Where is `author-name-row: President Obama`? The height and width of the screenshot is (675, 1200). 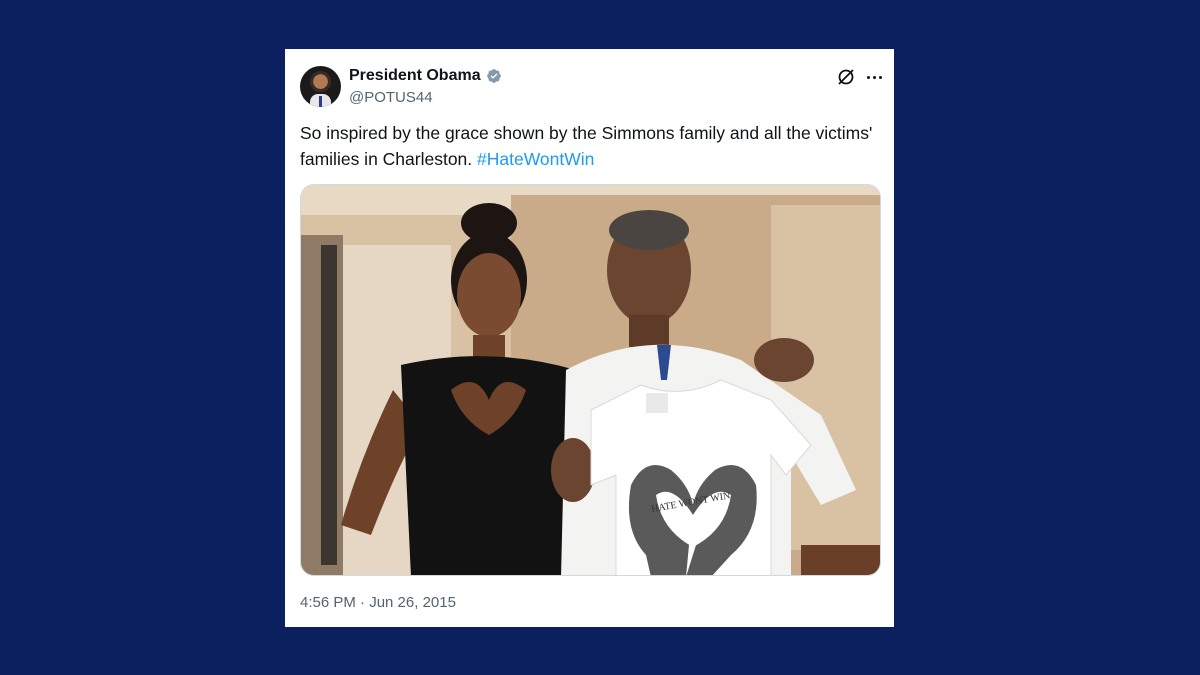 author-name-row: President Obama is located at coordinates (425, 76).